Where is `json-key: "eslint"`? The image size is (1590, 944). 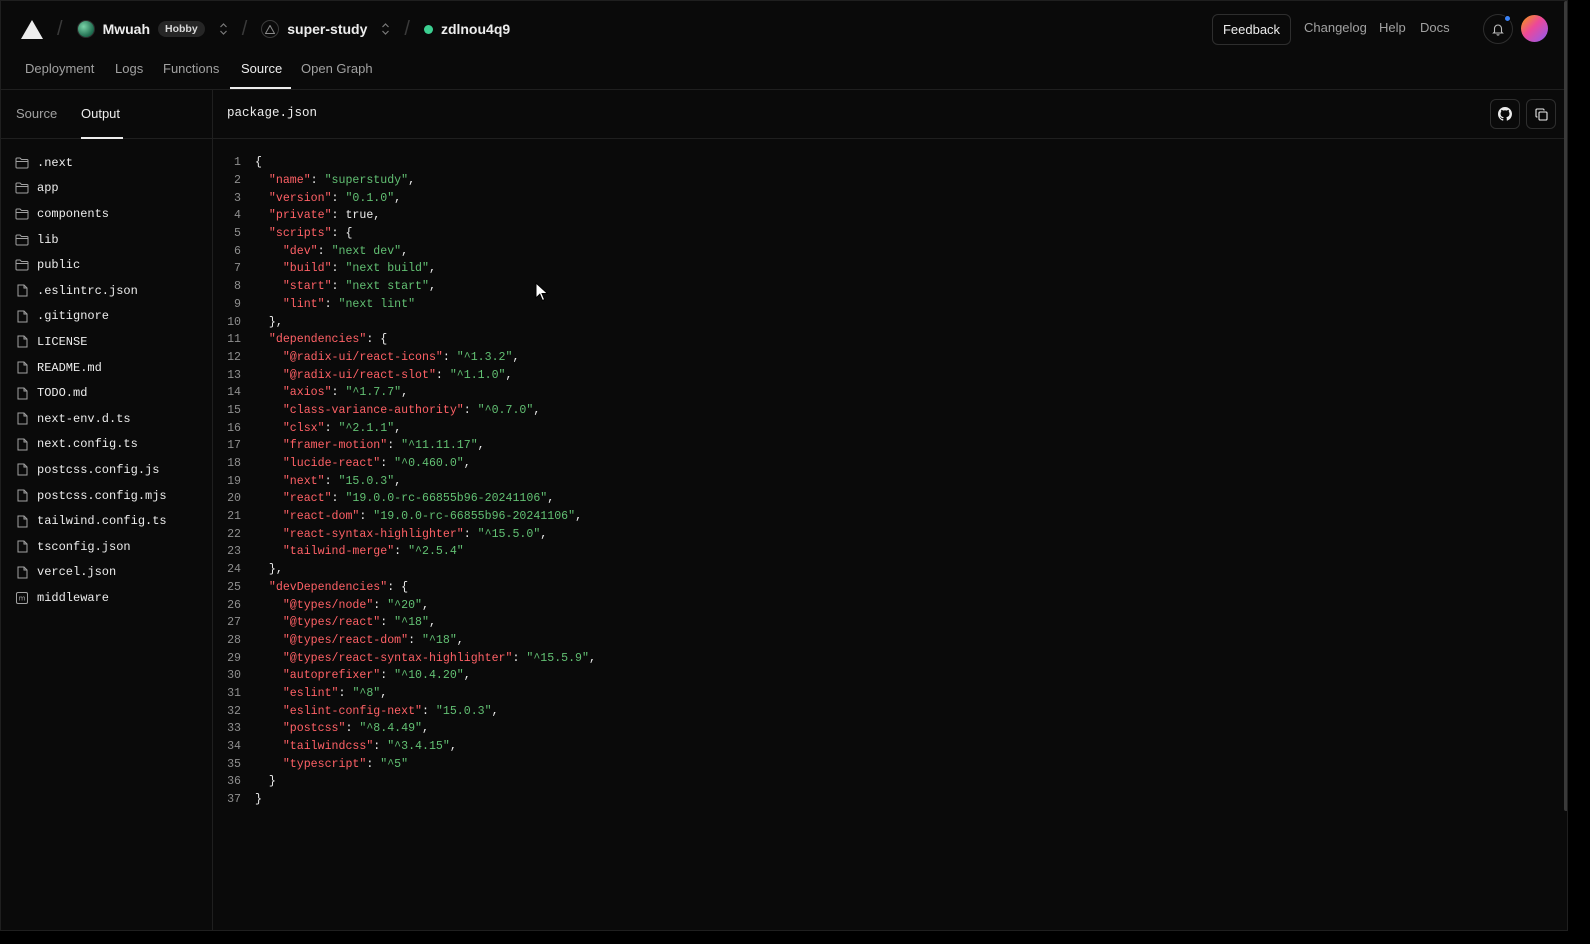 json-key: "eslint" is located at coordinates (310, 693).